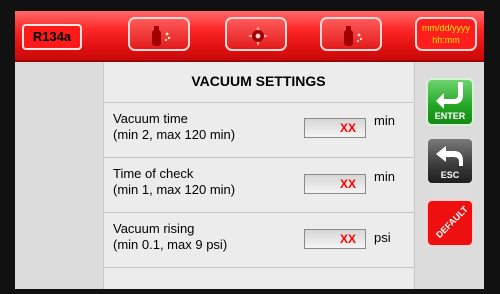  I want to click on time-text: hh:mm, so click(446, 40).